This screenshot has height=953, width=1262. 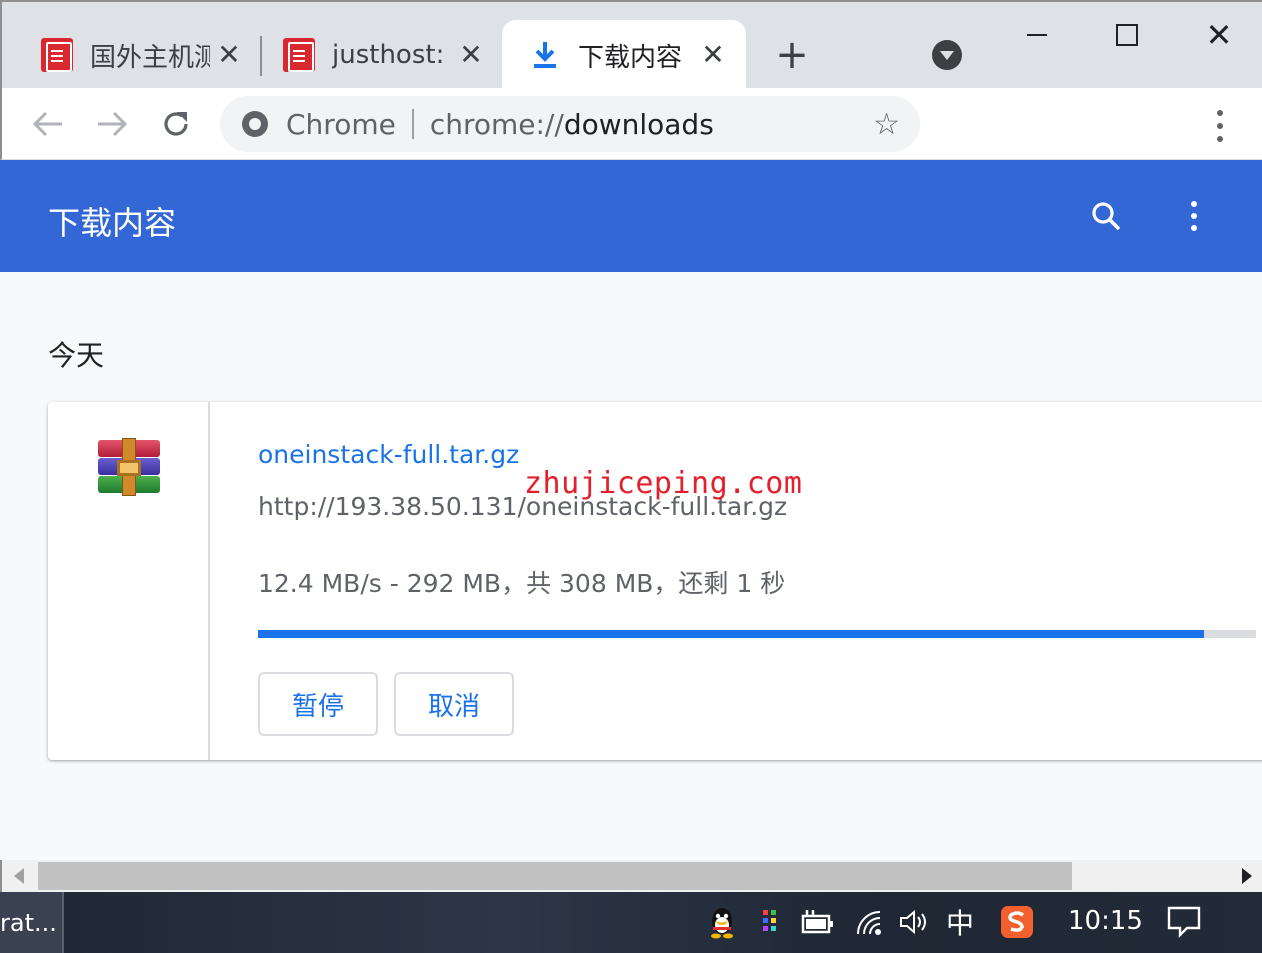 I want to click on download-icon, so click(x=545, y=55).